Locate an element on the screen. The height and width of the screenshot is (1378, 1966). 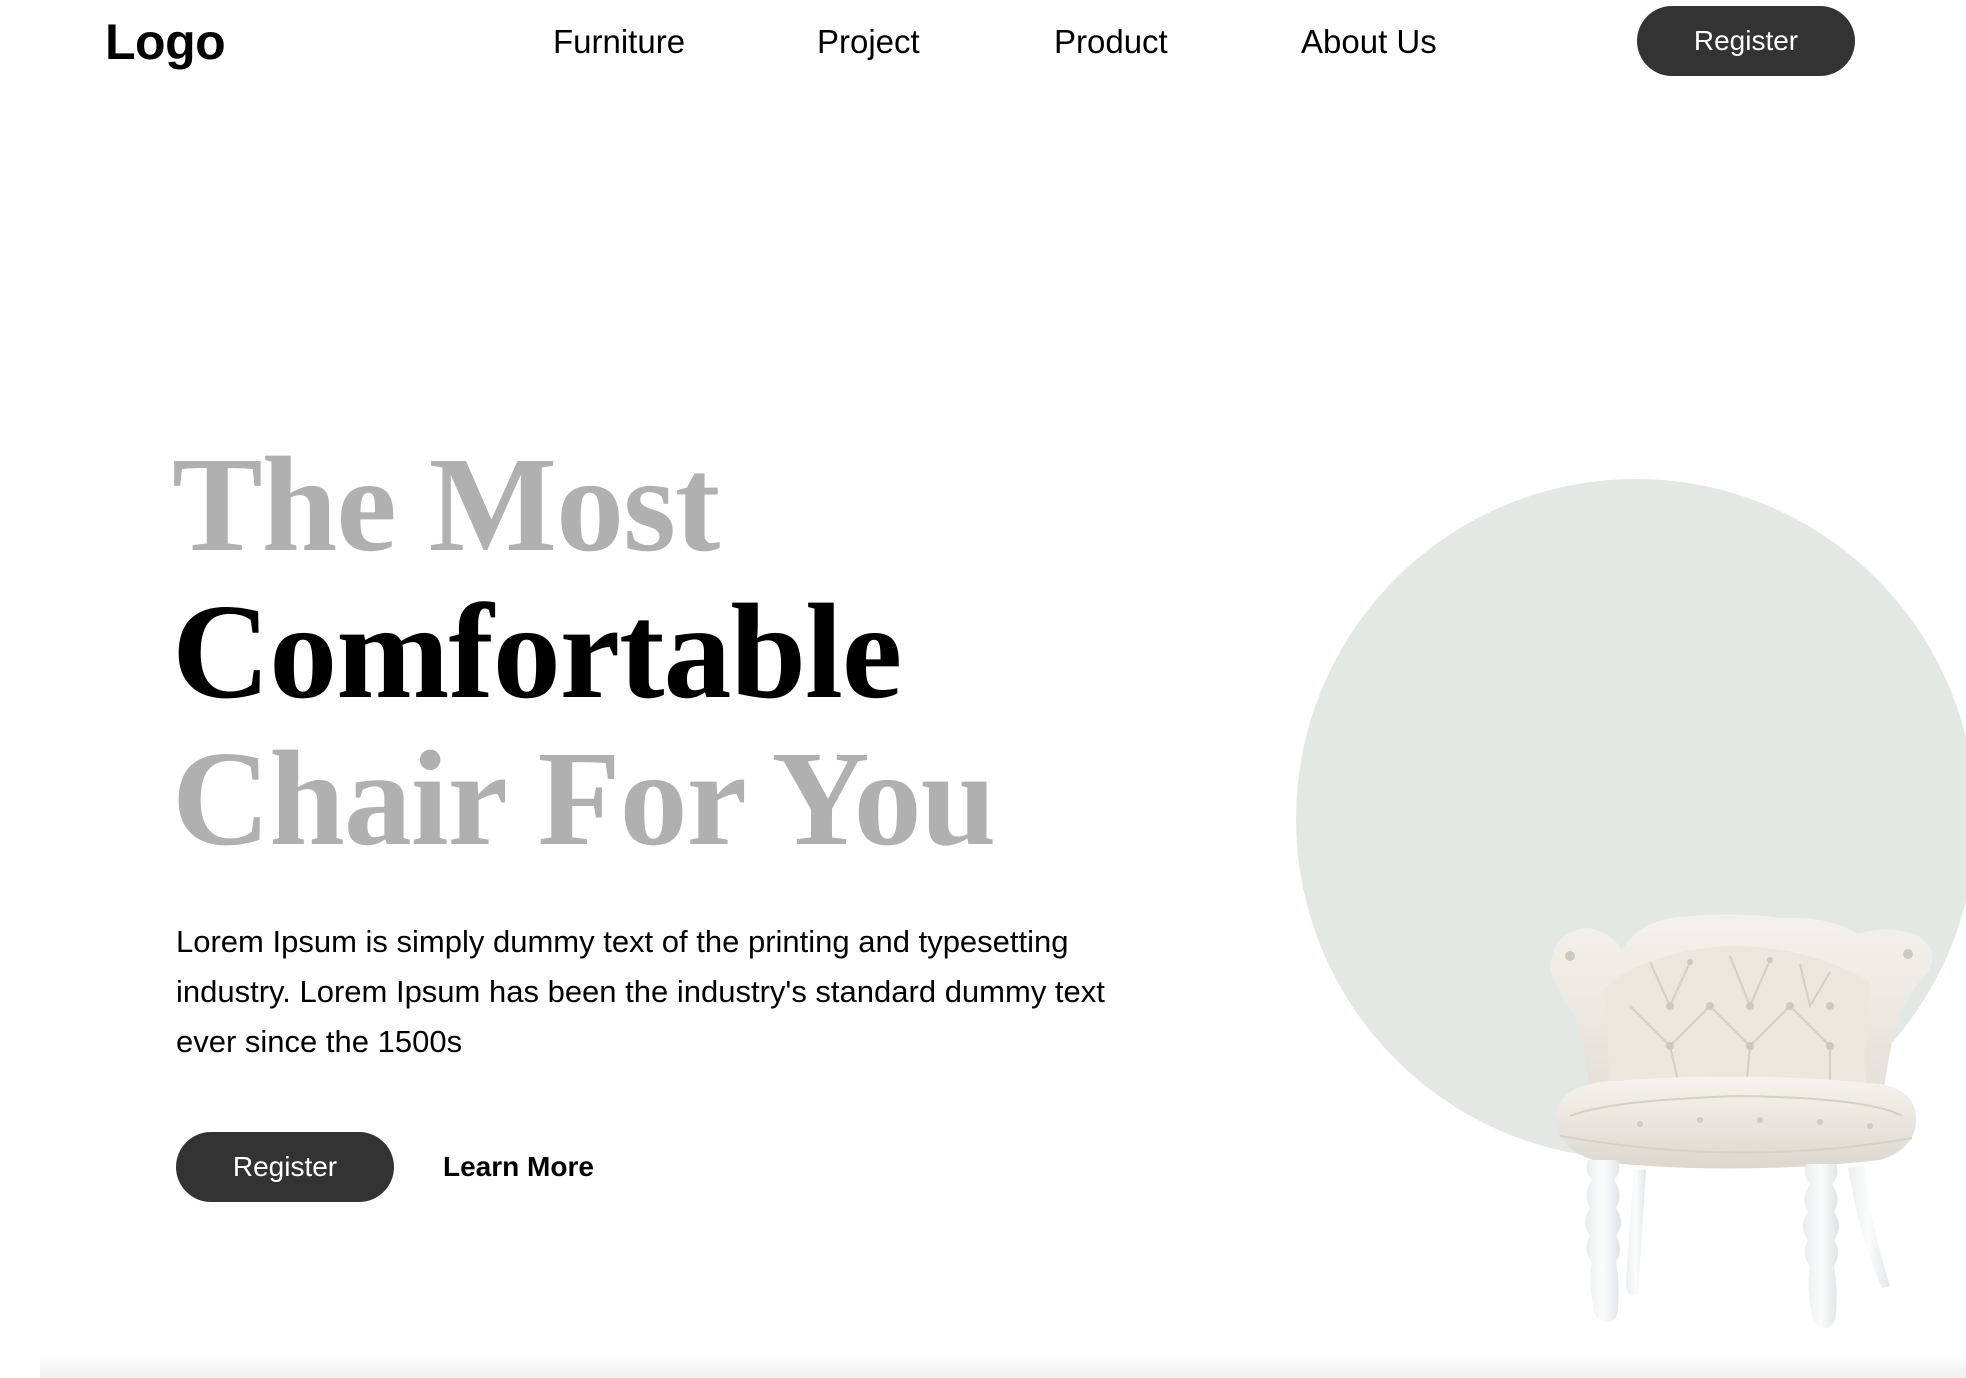
headline-line-comfortable: Comfortable is located at coordinates (537, 652).